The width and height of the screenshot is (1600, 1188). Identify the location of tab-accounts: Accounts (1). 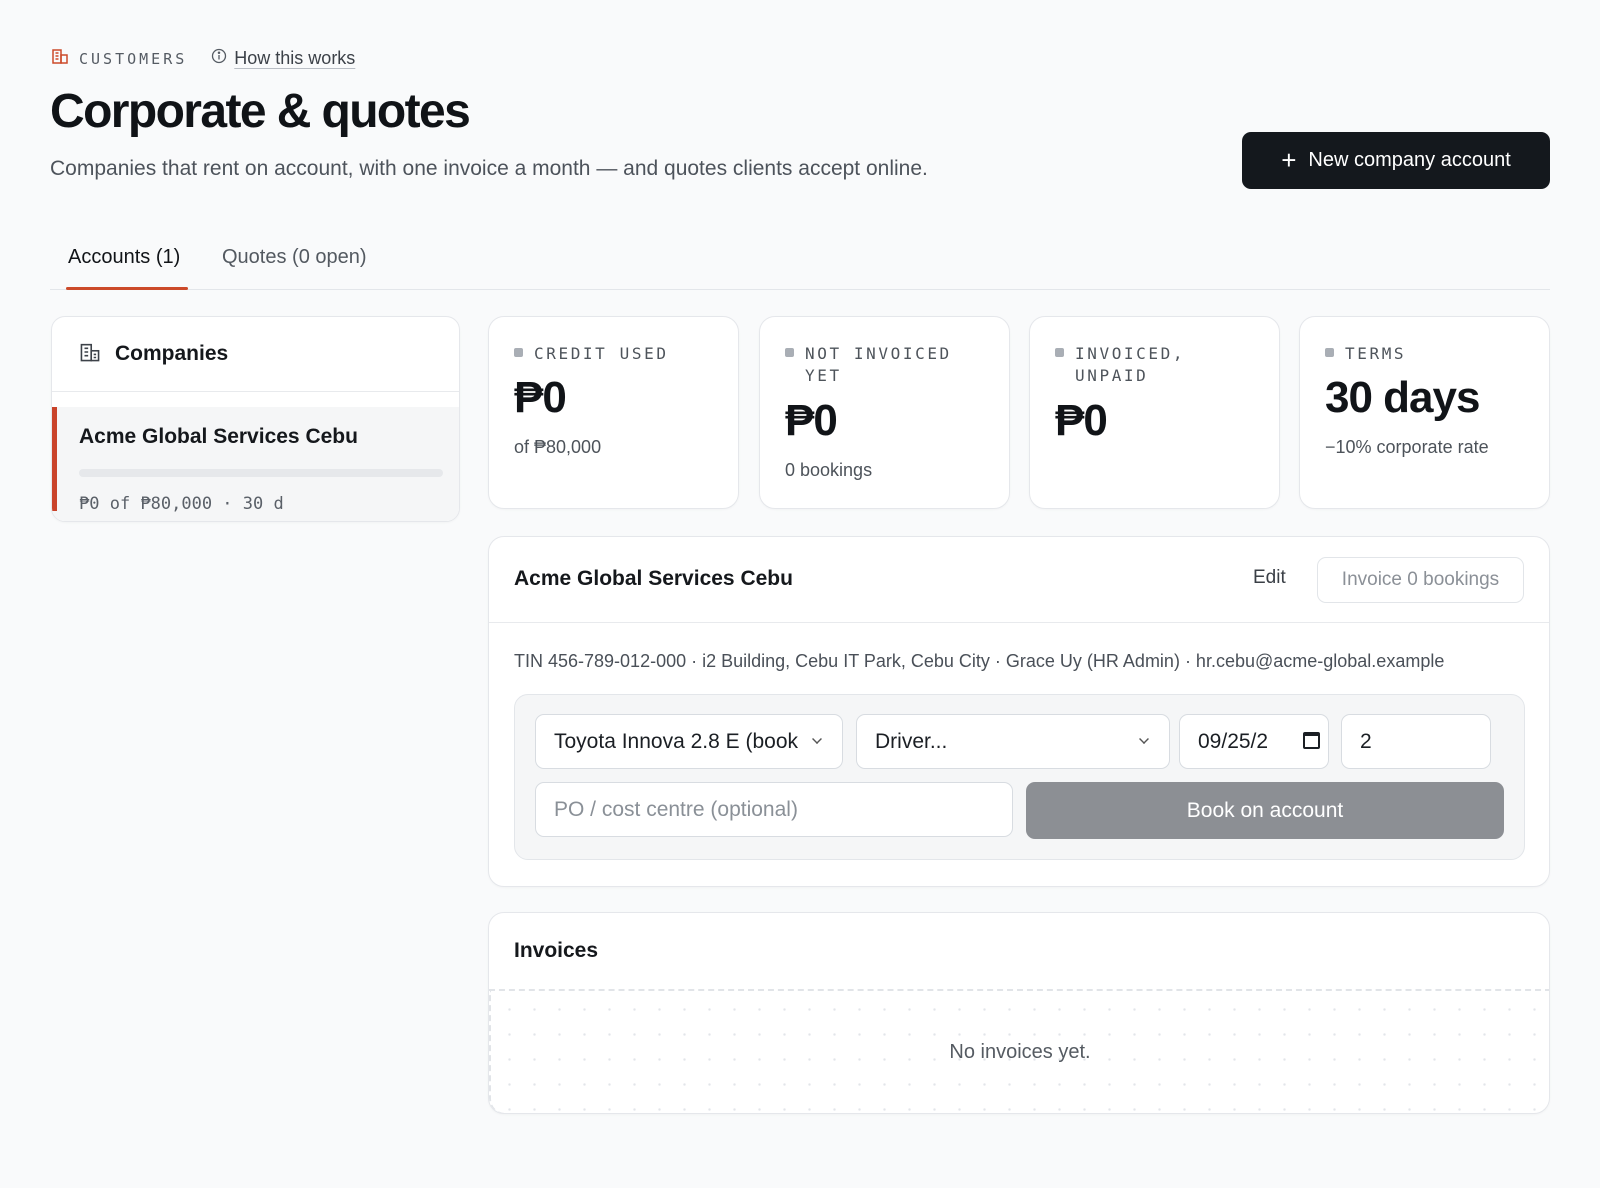
(124, 266).